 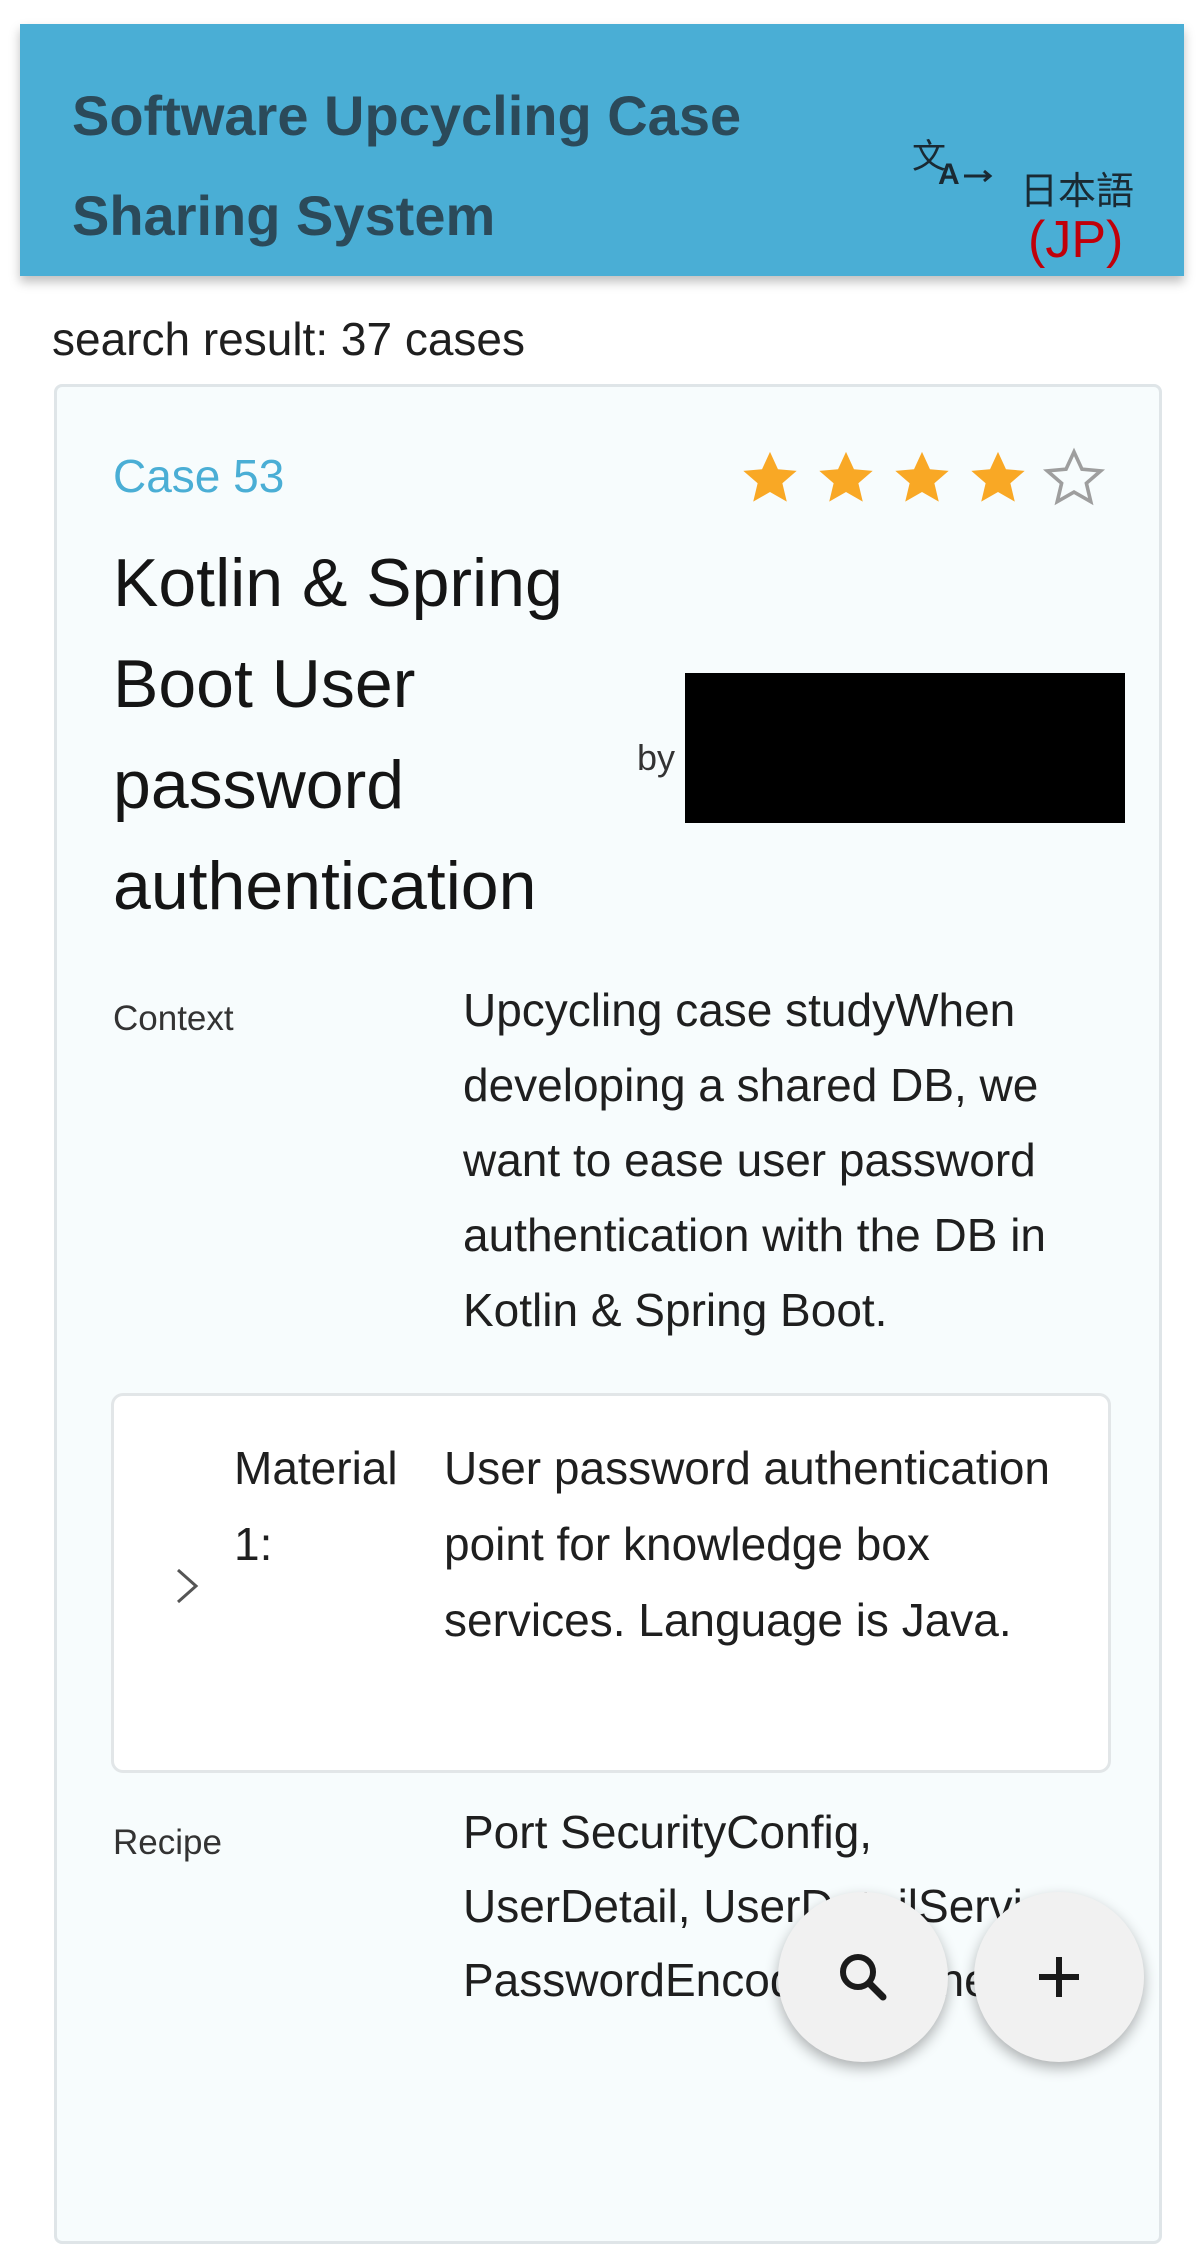 I want to click on language-code: (JP), so click(x=1076, y=240).